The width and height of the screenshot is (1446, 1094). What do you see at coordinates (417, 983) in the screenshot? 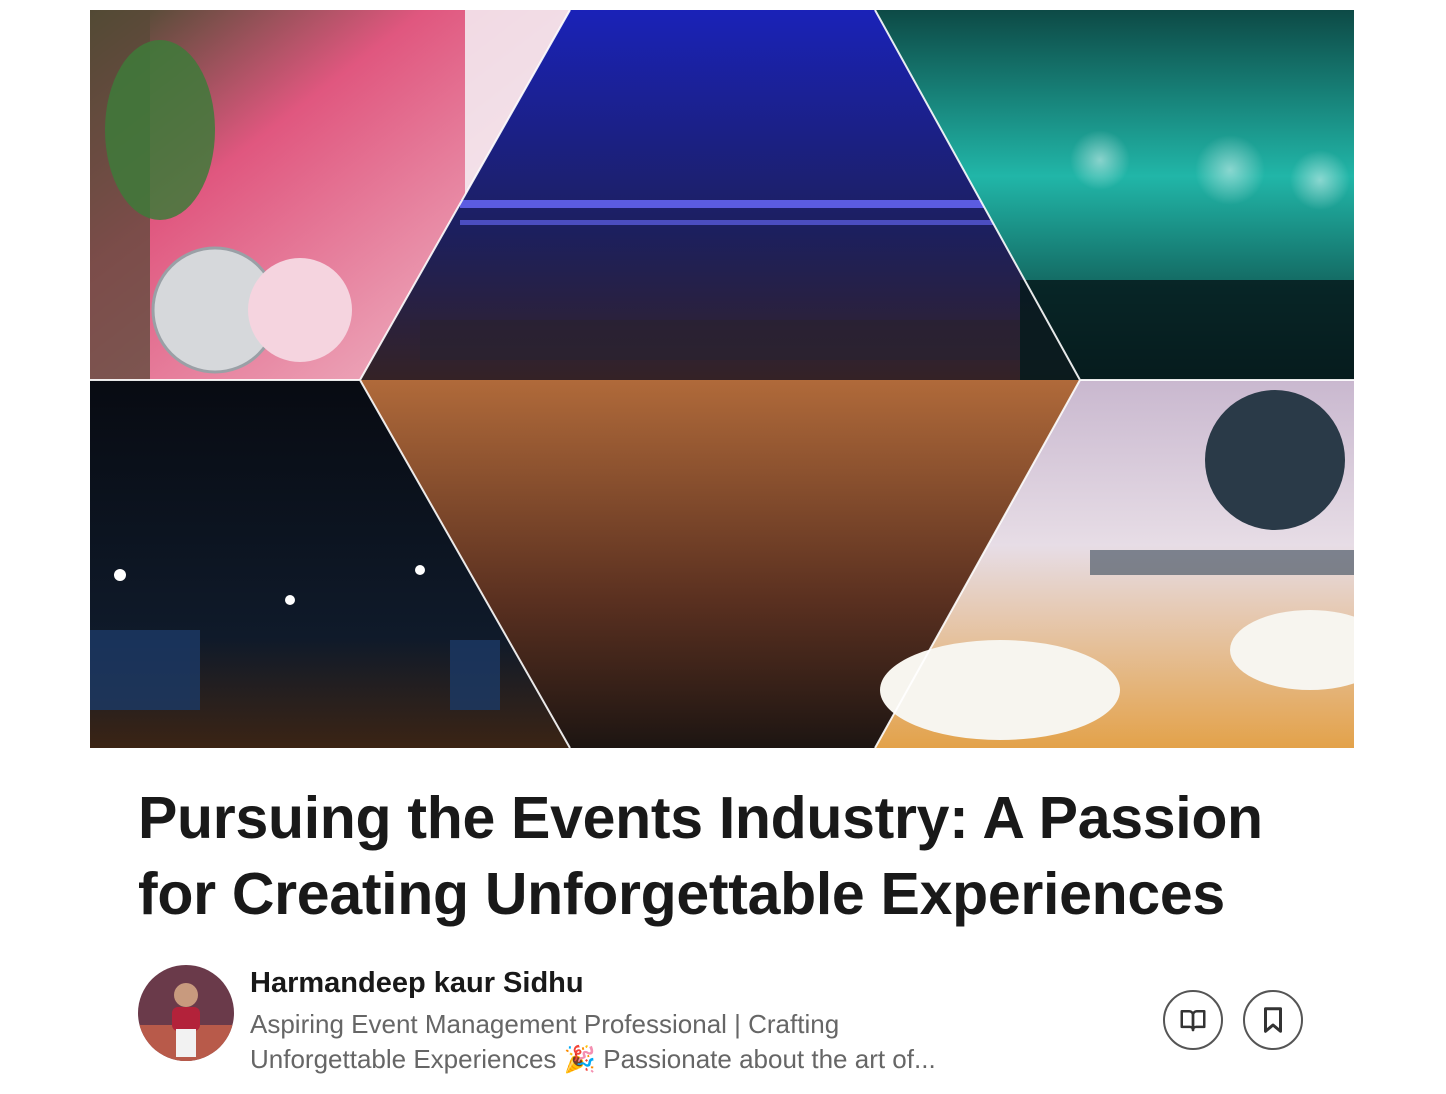
I see `author-name: Harmandeep kaur Sidhu` at bounding box center [417, 983].